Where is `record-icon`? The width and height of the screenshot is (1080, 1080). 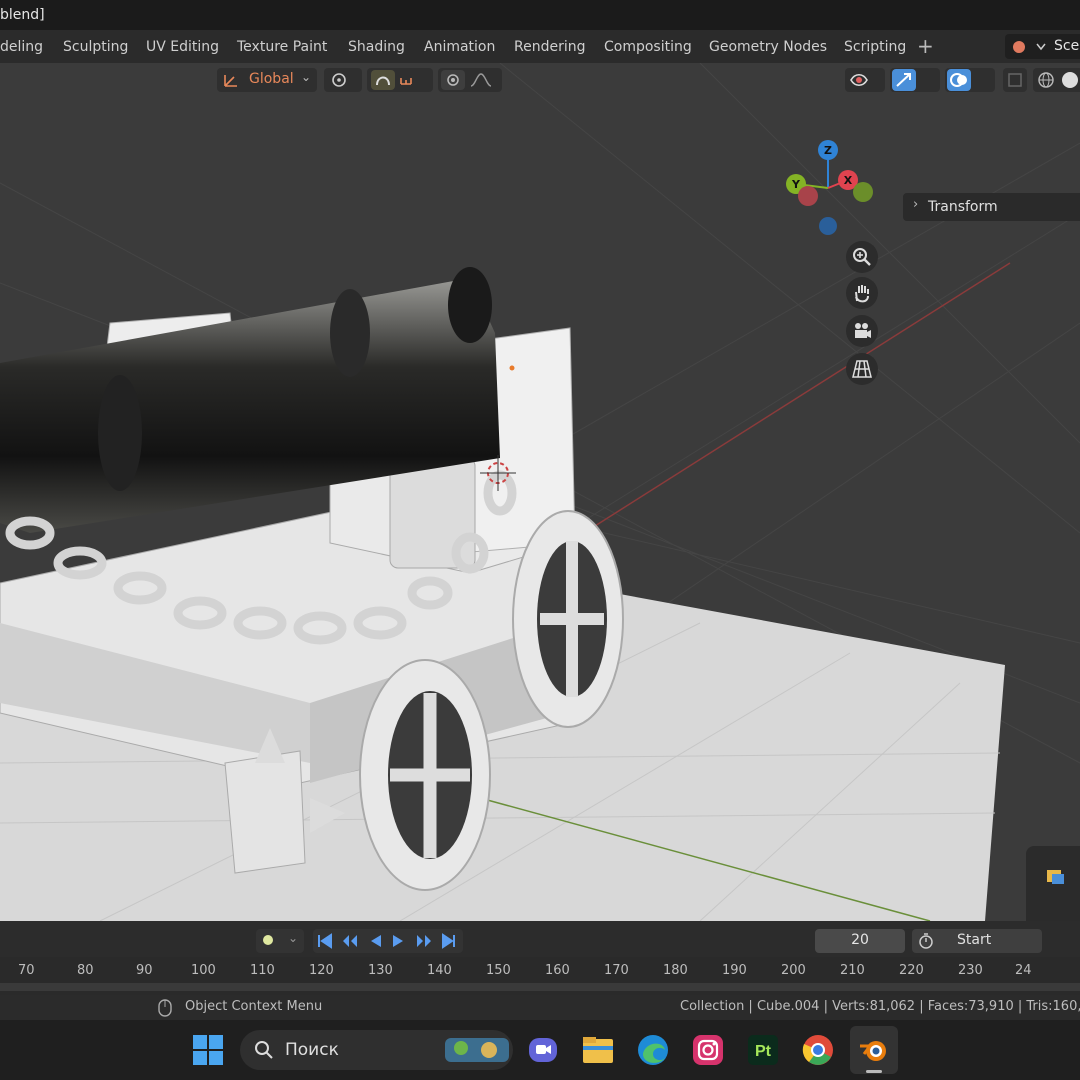 record-icon is located at coordinates (268, 940).